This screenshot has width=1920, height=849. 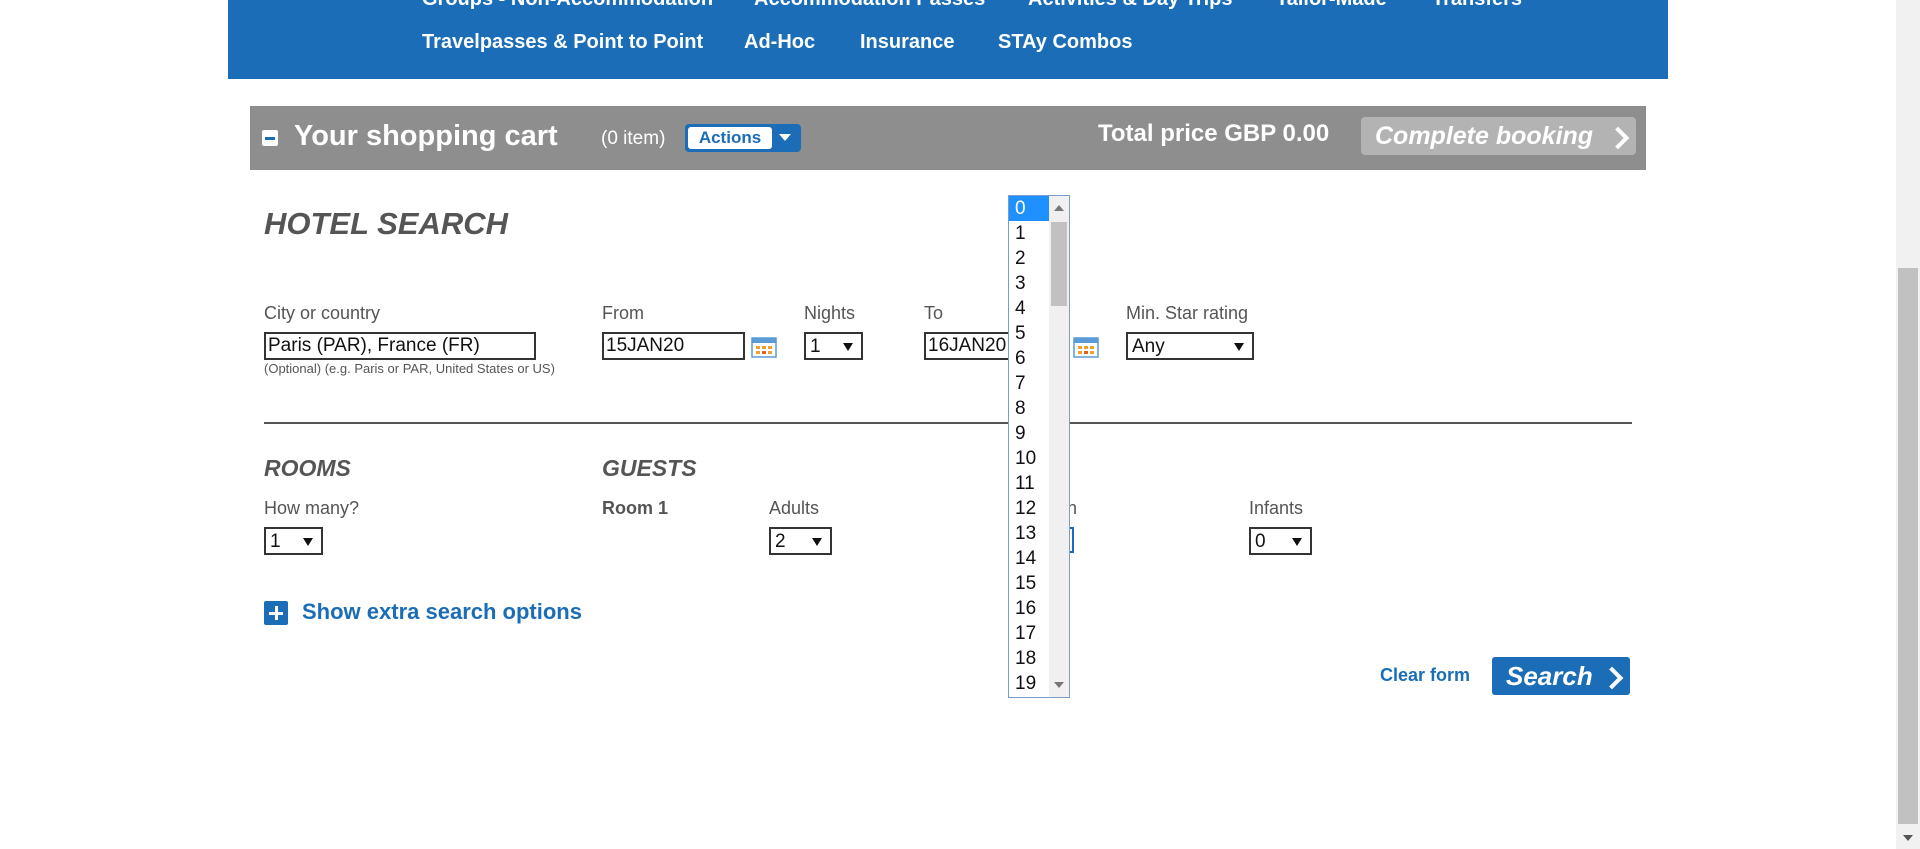 What do you see at coordinates (1059, 446) in the screenshot?
I see `dropdown-scrollbar` at bounding box center [1059, 446].